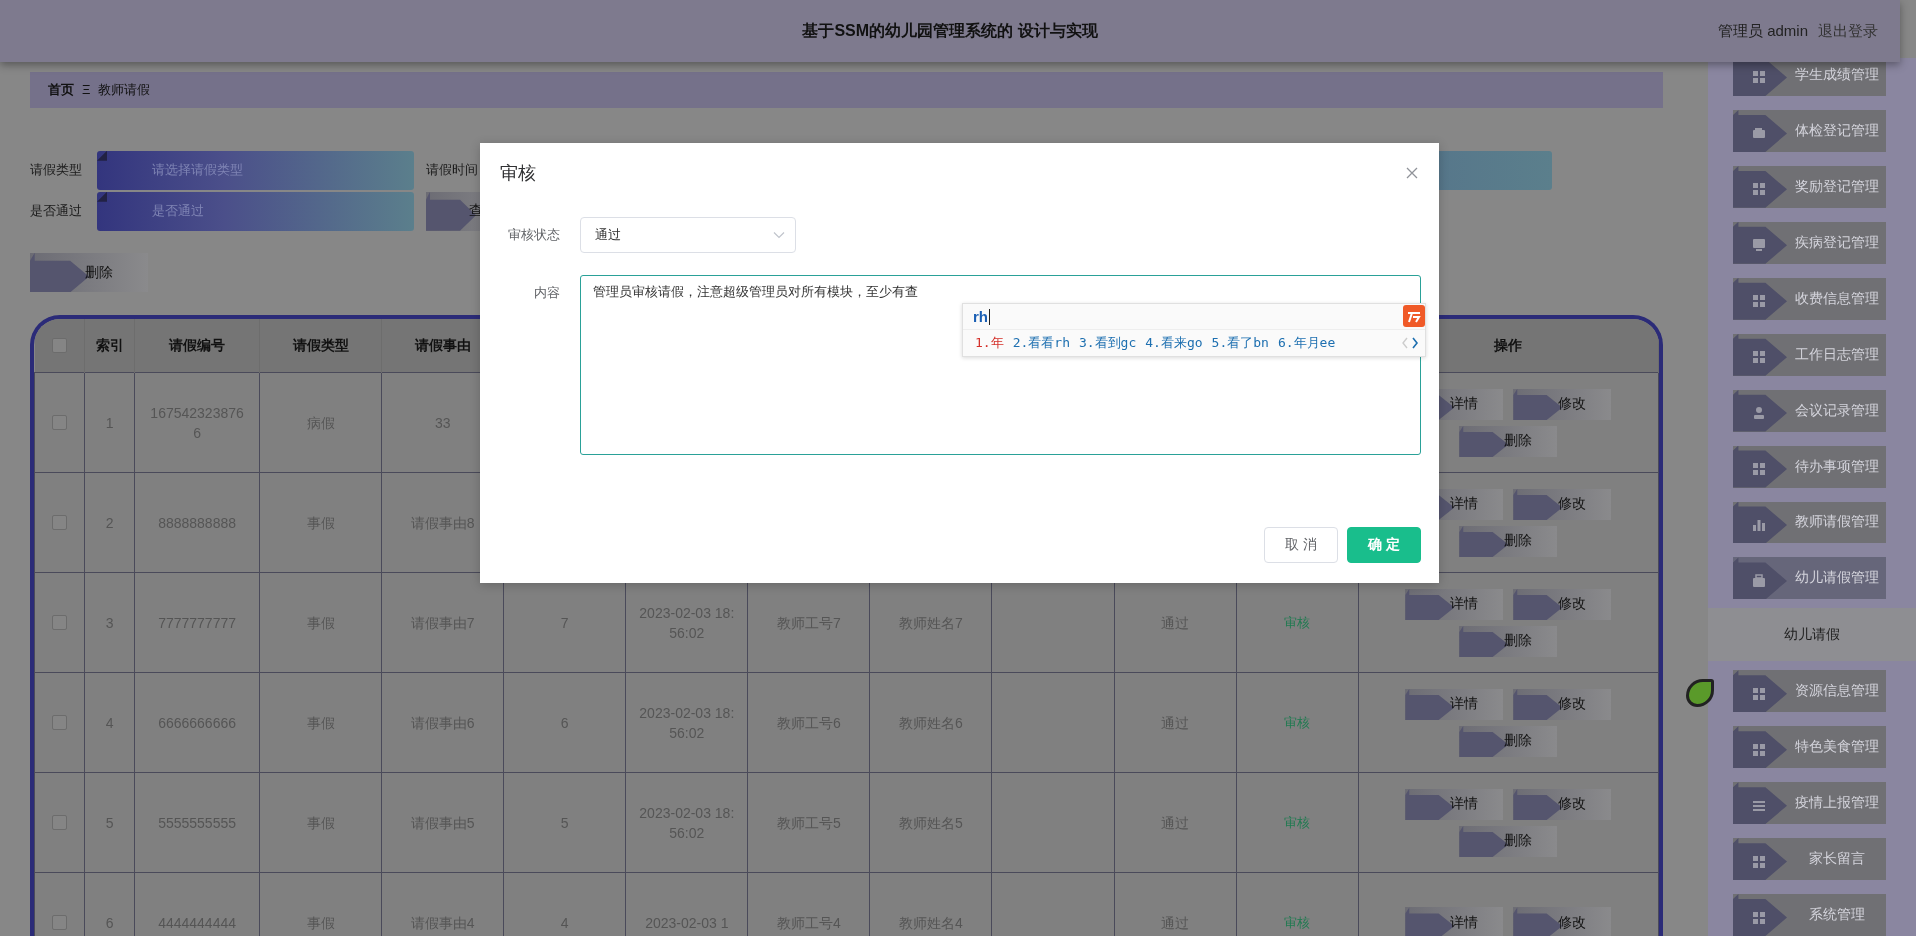  I want to click on breadcrumb-current: 教师请假, so click(124, 89).